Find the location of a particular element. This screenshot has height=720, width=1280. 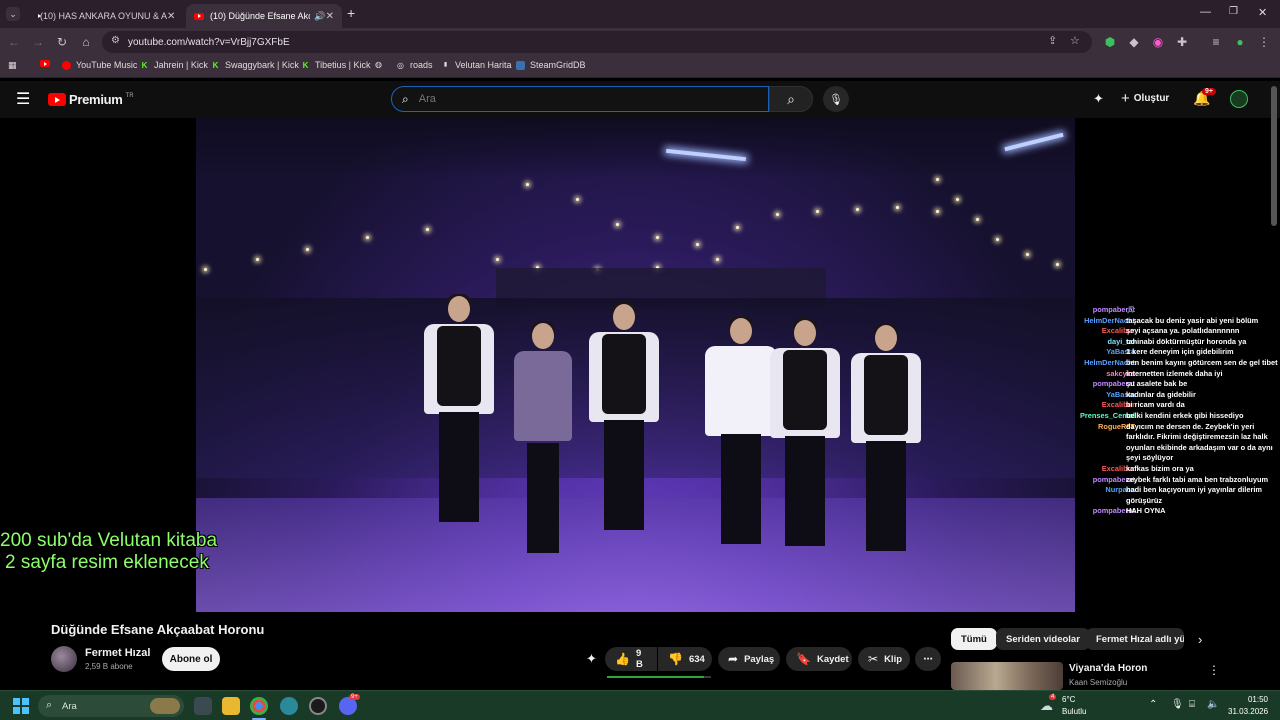

bookmark-jahrein-kick: K Jahrein | Kick is located at coordinates (174, 65).